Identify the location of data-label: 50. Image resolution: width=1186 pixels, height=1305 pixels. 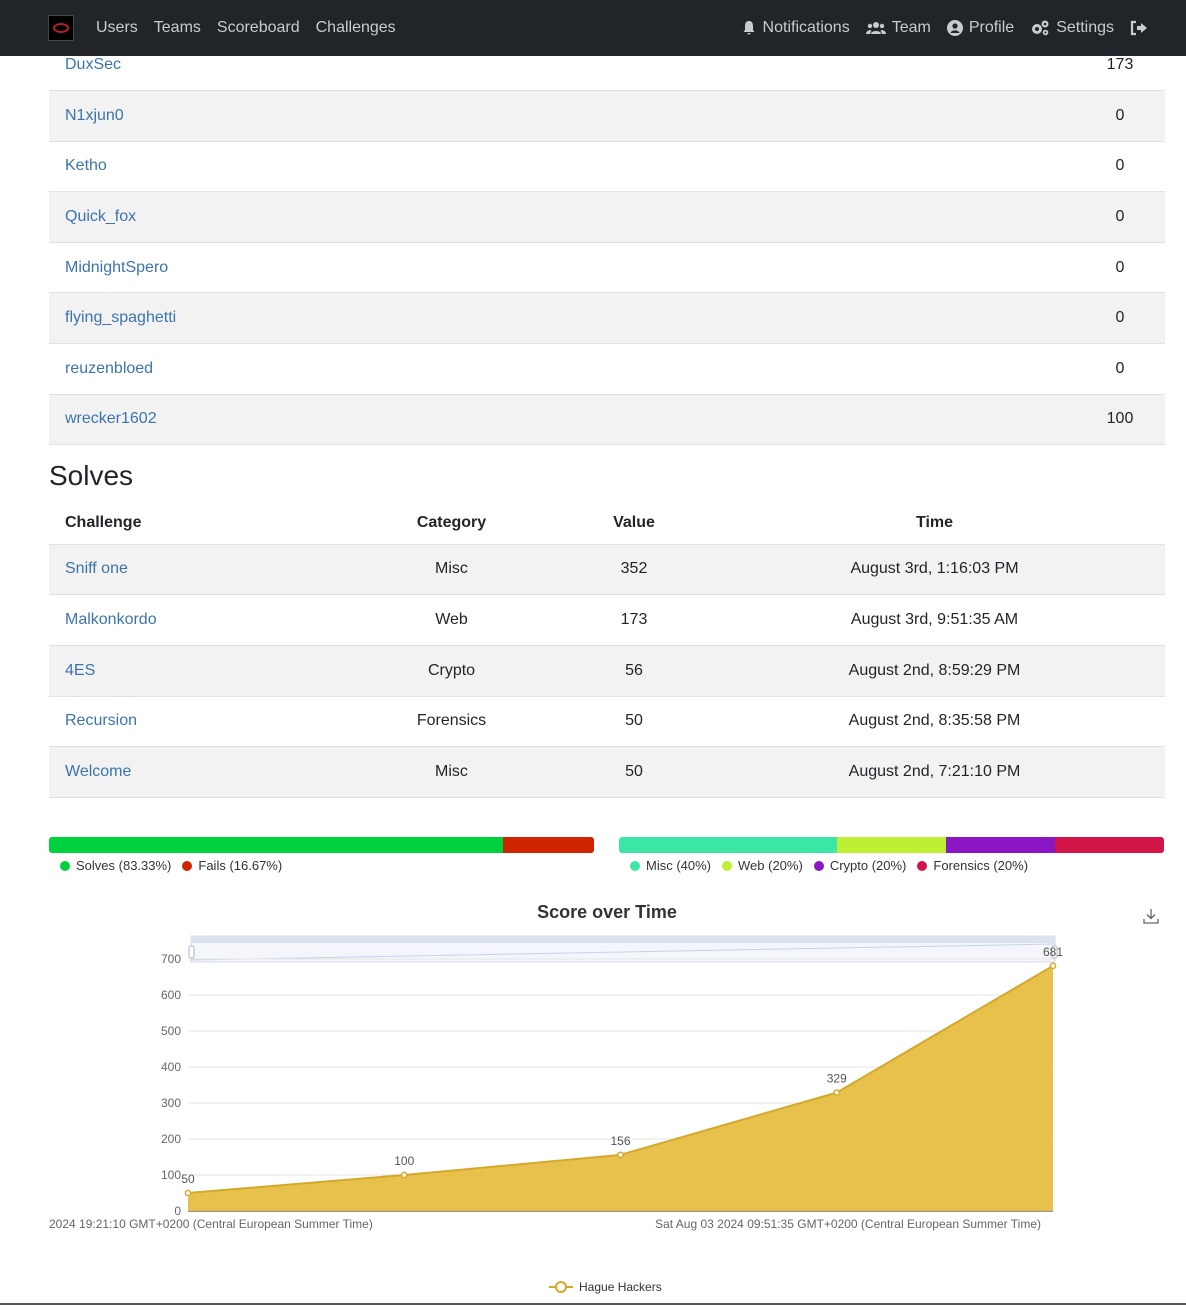
(188, 1179).